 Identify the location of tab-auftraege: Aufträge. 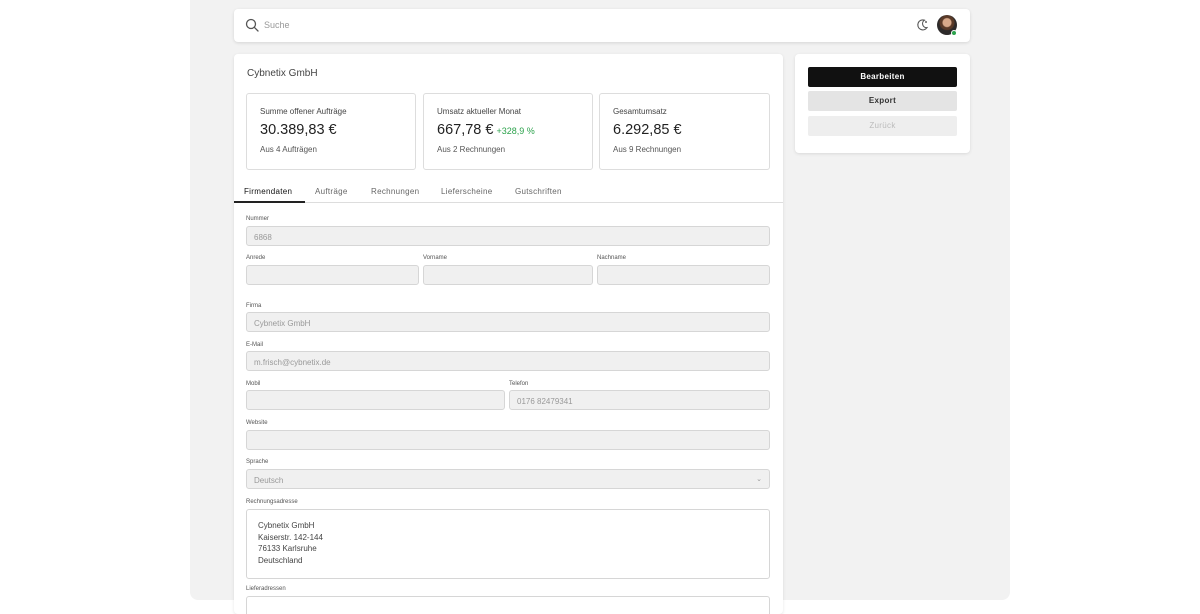
(331, 191).